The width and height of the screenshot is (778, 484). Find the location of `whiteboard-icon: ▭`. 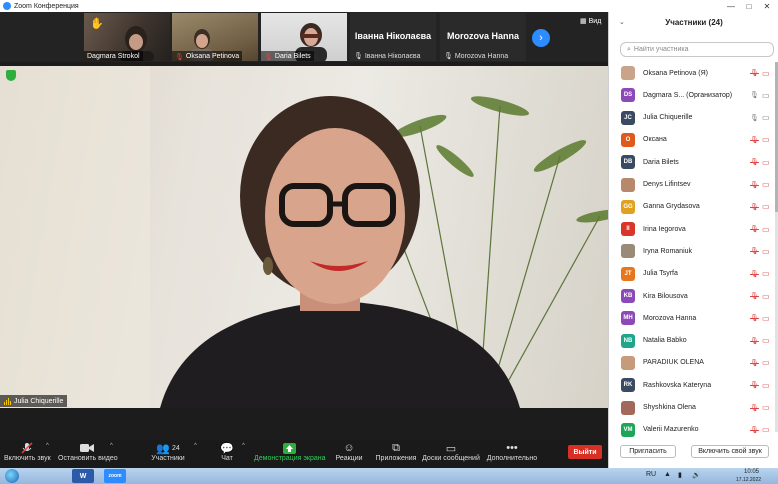

whiteboard-icon: ▭ is located at coordinates (451, 448).